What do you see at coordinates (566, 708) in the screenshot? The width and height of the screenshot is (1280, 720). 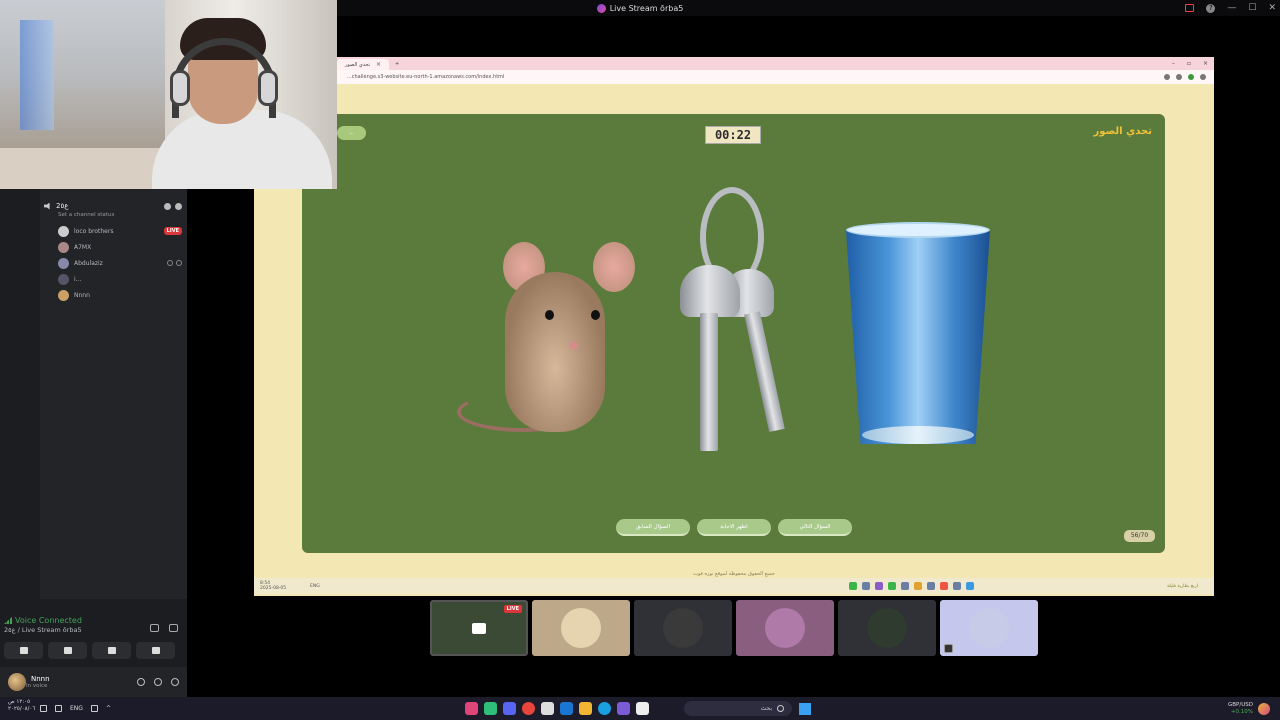 I see `outlook-icon` at bounding box center [566, 708].